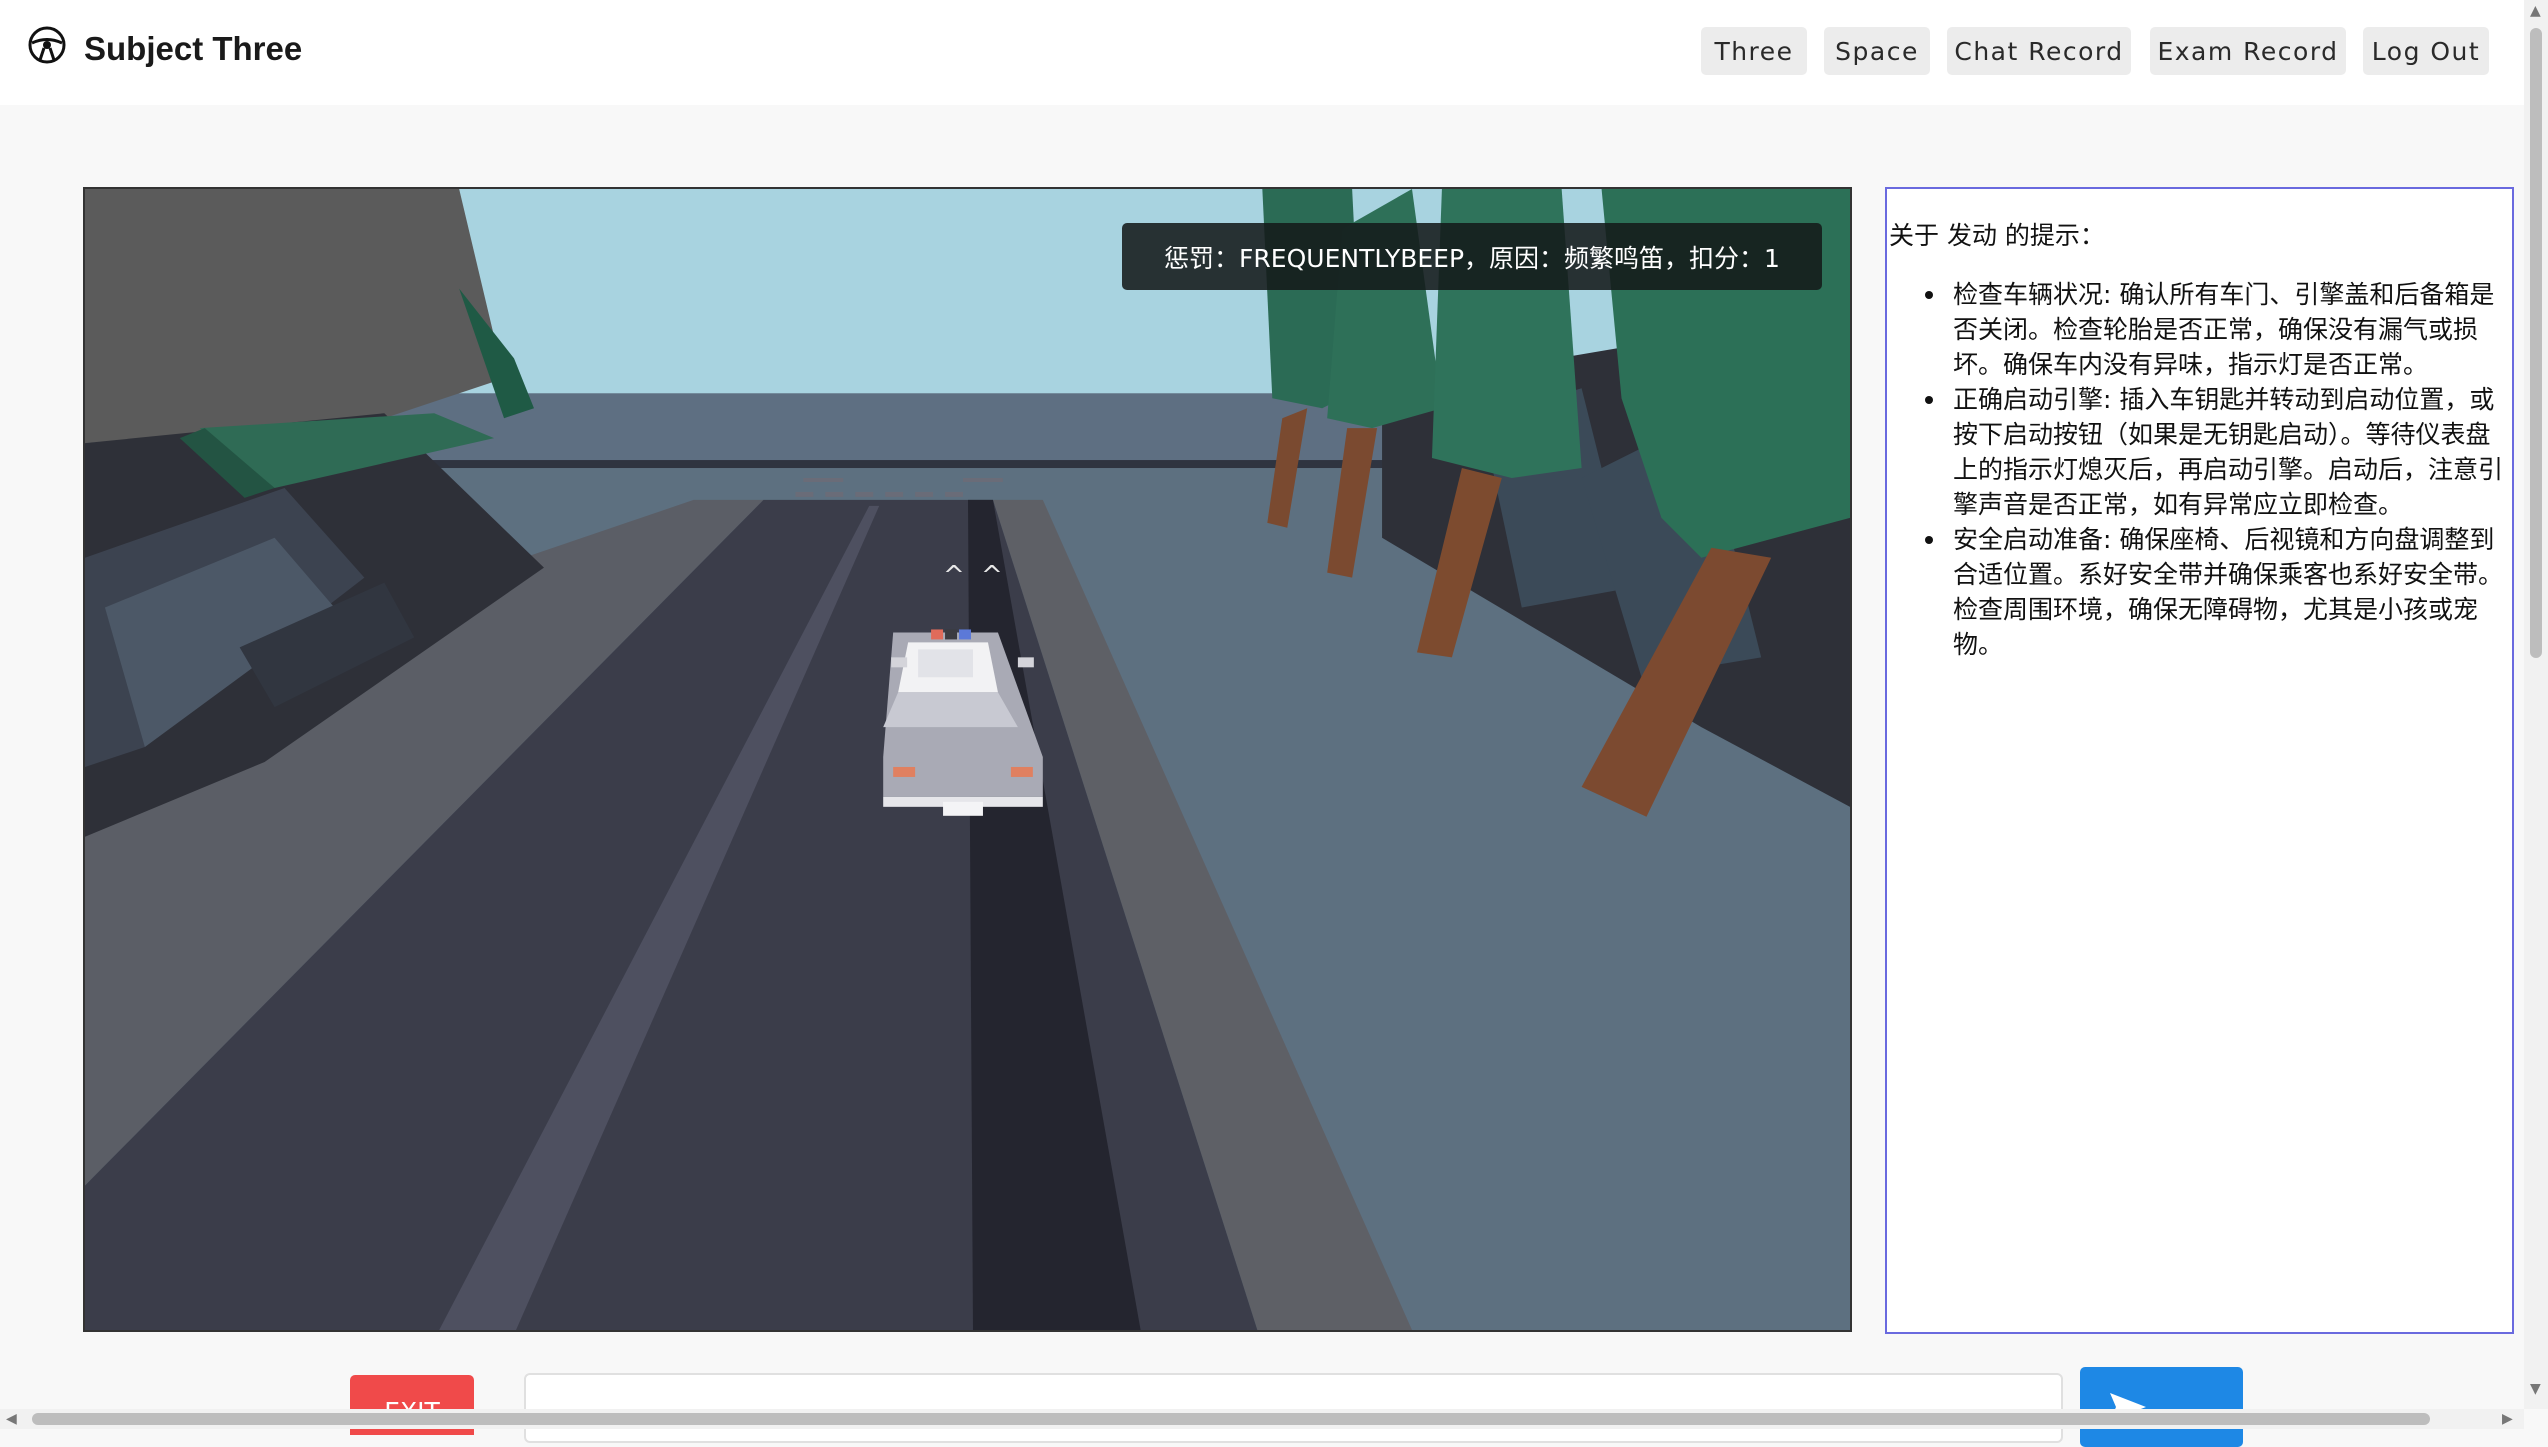 This screenshot has width=2548, height=1447. I want to click on nav-three-button: Three, so click(1754, 51).